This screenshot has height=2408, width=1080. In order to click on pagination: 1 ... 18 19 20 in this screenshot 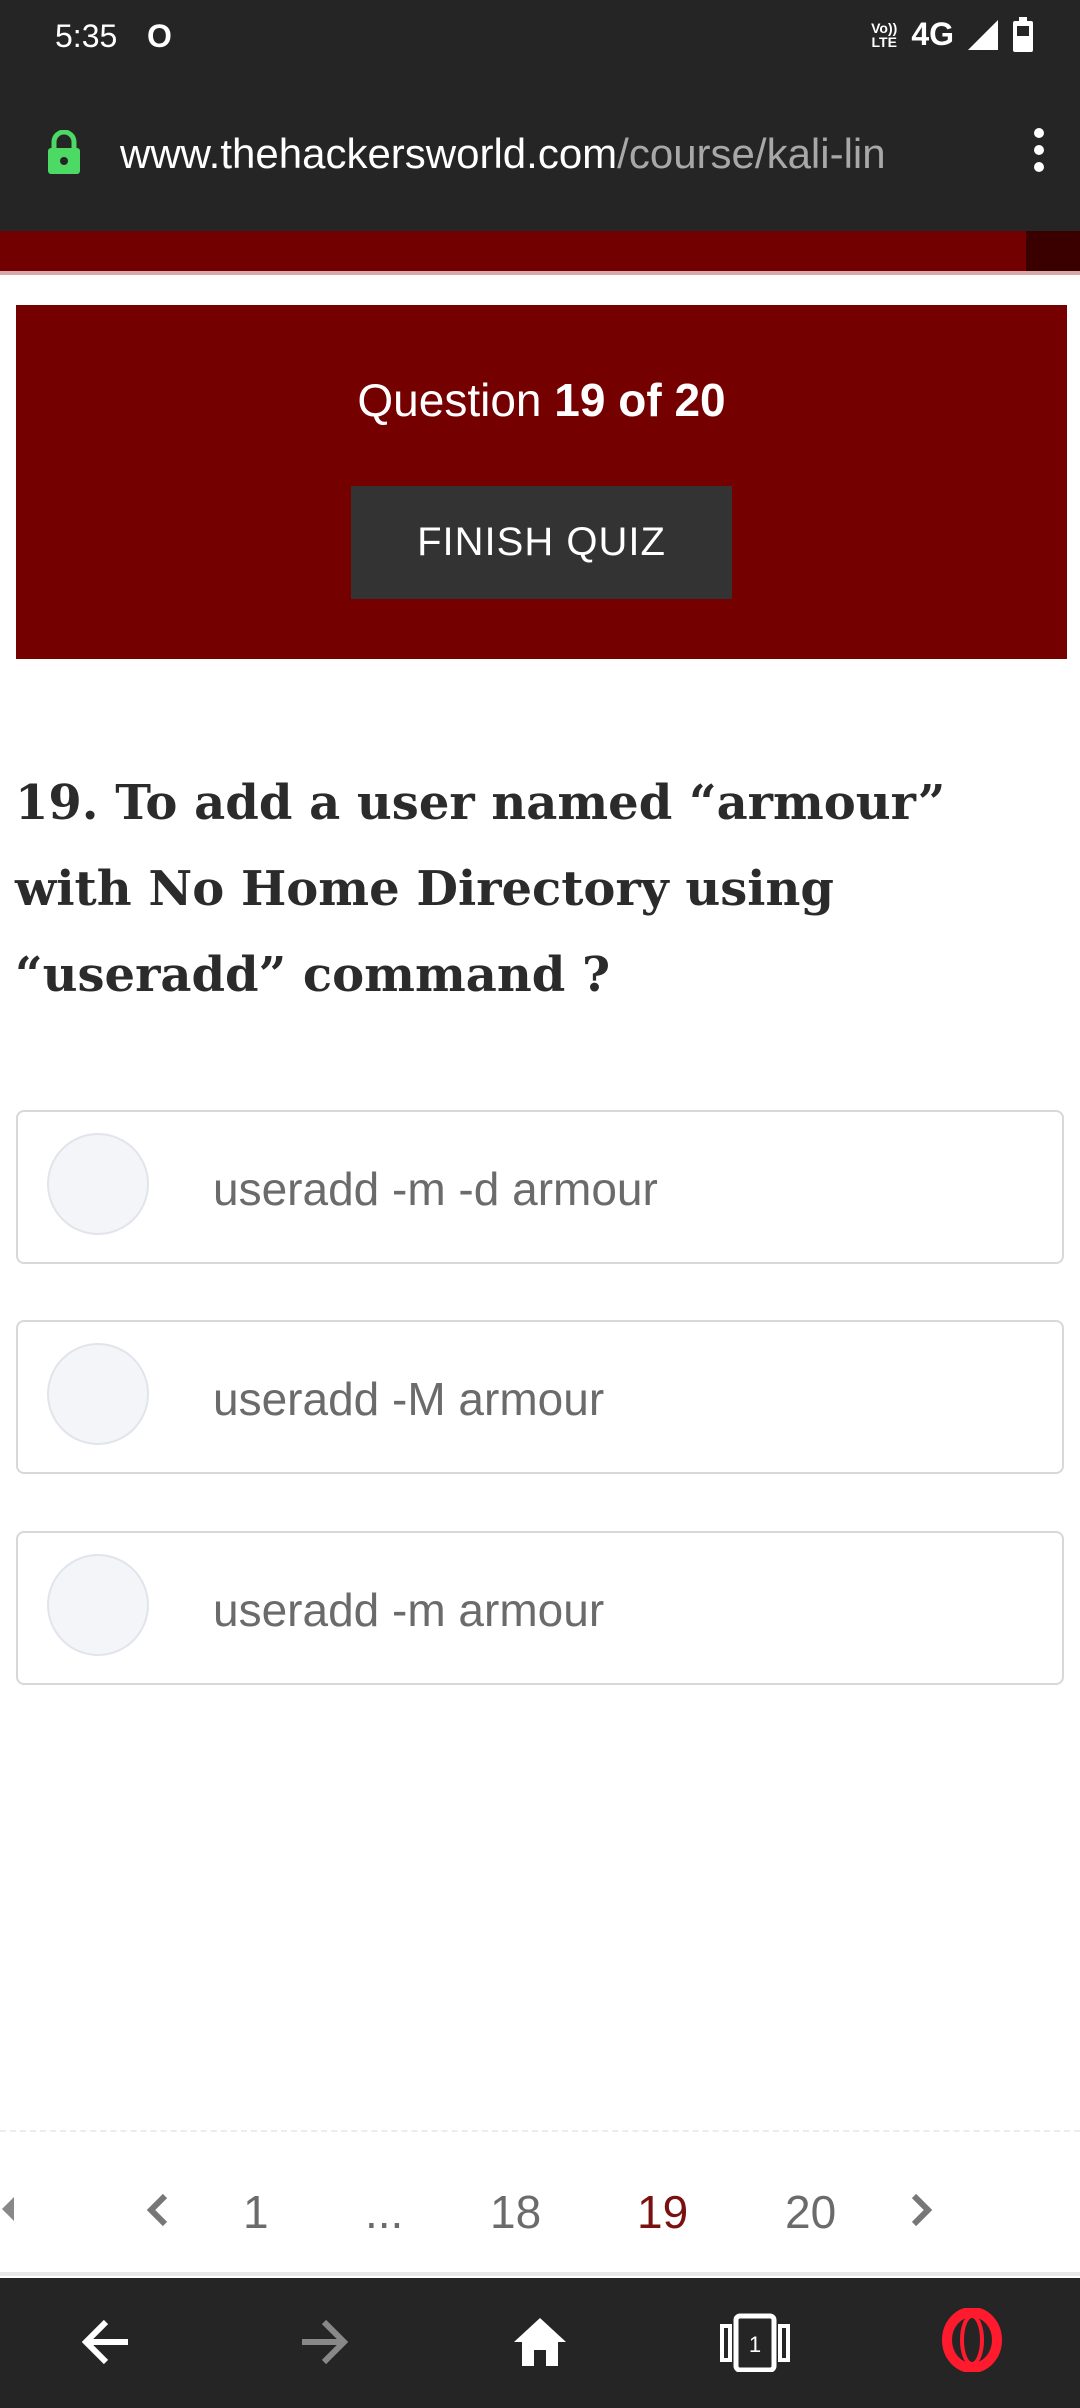, I will do `click(540, 2210)`.